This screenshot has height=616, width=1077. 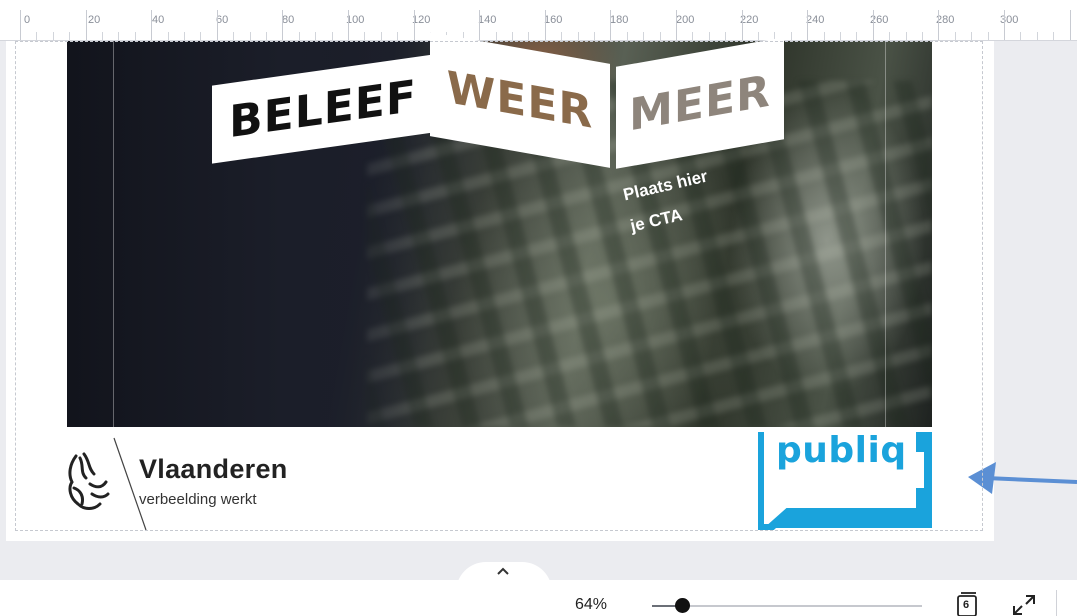 What do you see at coordinates (885, 234) in the screenshot?
I see `margin-guide-right` at bounding box center [885, 234].